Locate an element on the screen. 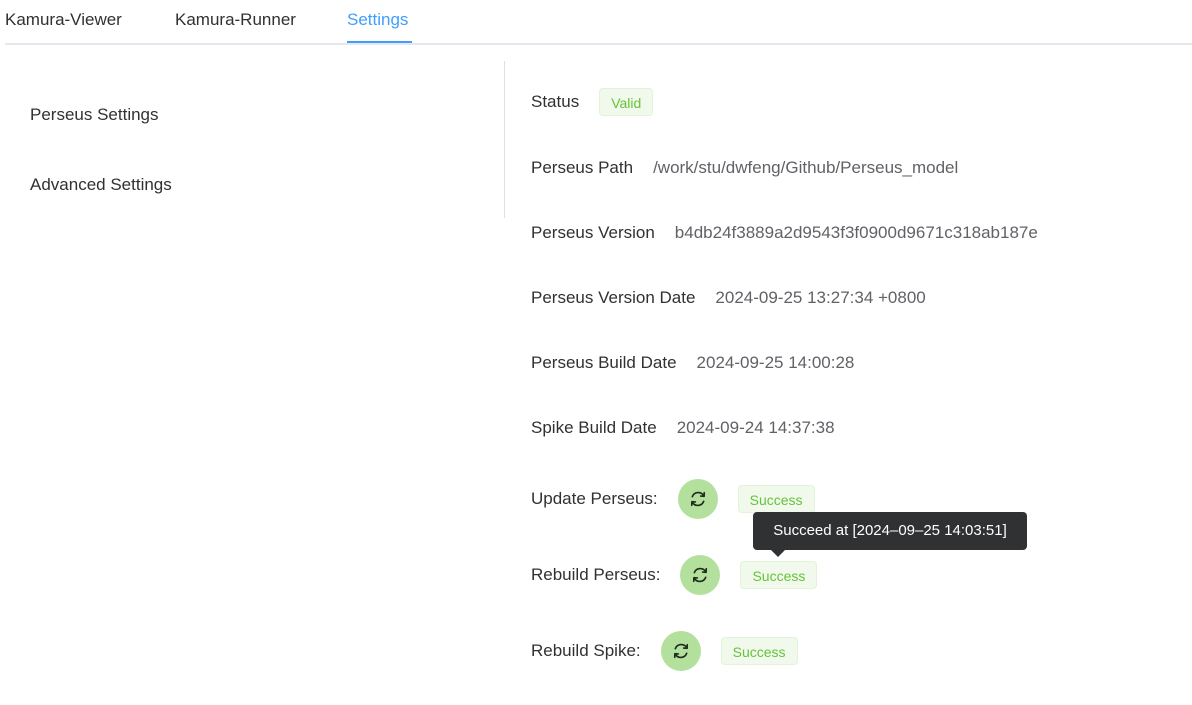 The width and height of the screenshot is (1192, 705). perseus-version-date-label: Perseus Version Date is located at coordinates (613, 297).